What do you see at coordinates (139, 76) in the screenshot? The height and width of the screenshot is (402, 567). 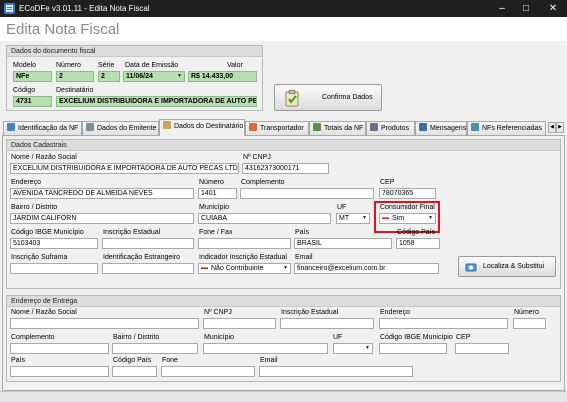 I see `data-emissao-value: 11/06/24` at bounding box center [139, 76].